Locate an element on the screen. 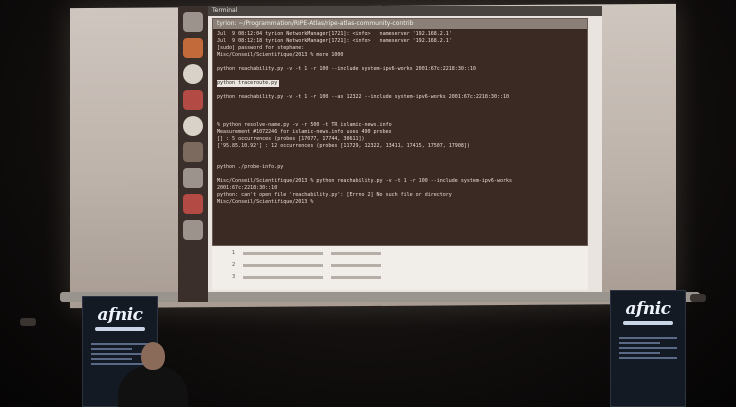 This screenshot has height=407, width=736. terminal-line: python traceroute.py is located at coordinates (248, 83).